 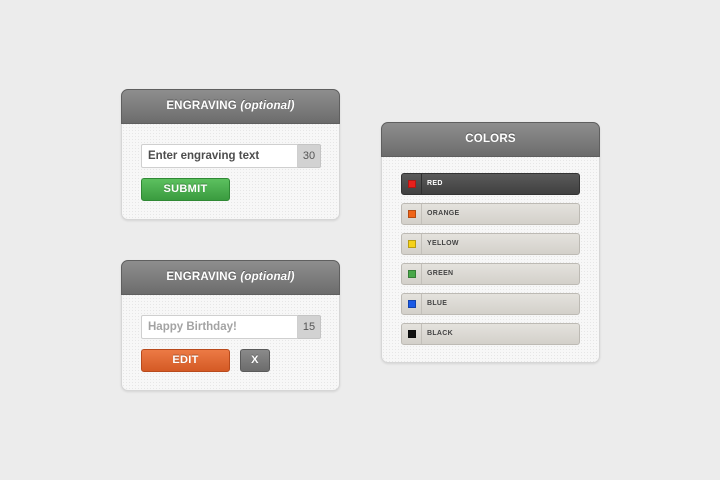 I want to click on color-swatch-red, so click(x=412, y=184).